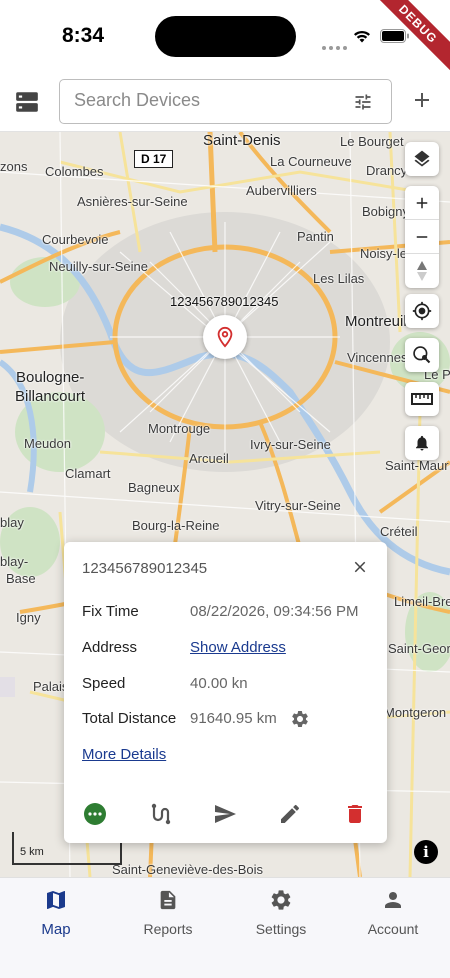 The image size is (450, 978). Describe the element at coordinates (168, 900) in the screenshot. I see `description-icon` at that location.